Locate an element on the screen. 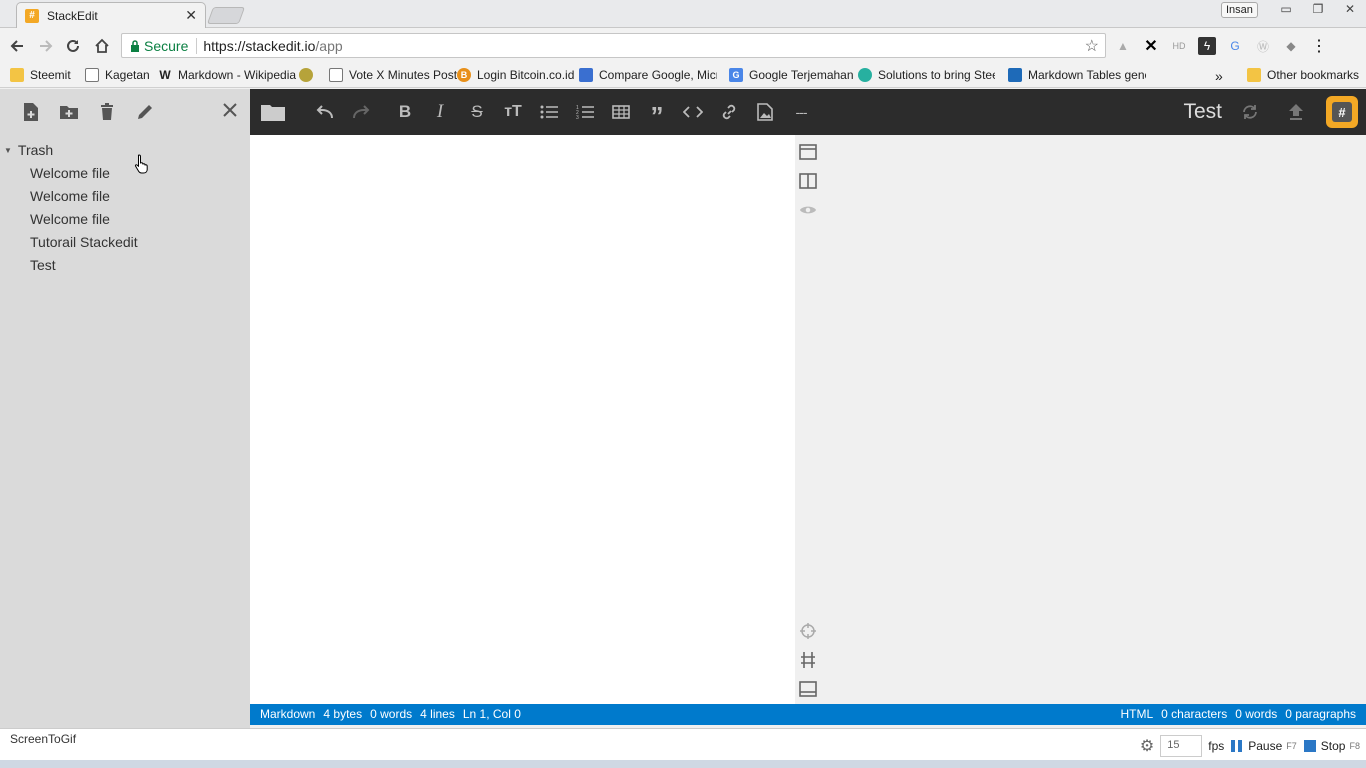 Image resolution: width=1366 pixels, height=768 pixels. undo-icon is located at coordinates (324, 112).